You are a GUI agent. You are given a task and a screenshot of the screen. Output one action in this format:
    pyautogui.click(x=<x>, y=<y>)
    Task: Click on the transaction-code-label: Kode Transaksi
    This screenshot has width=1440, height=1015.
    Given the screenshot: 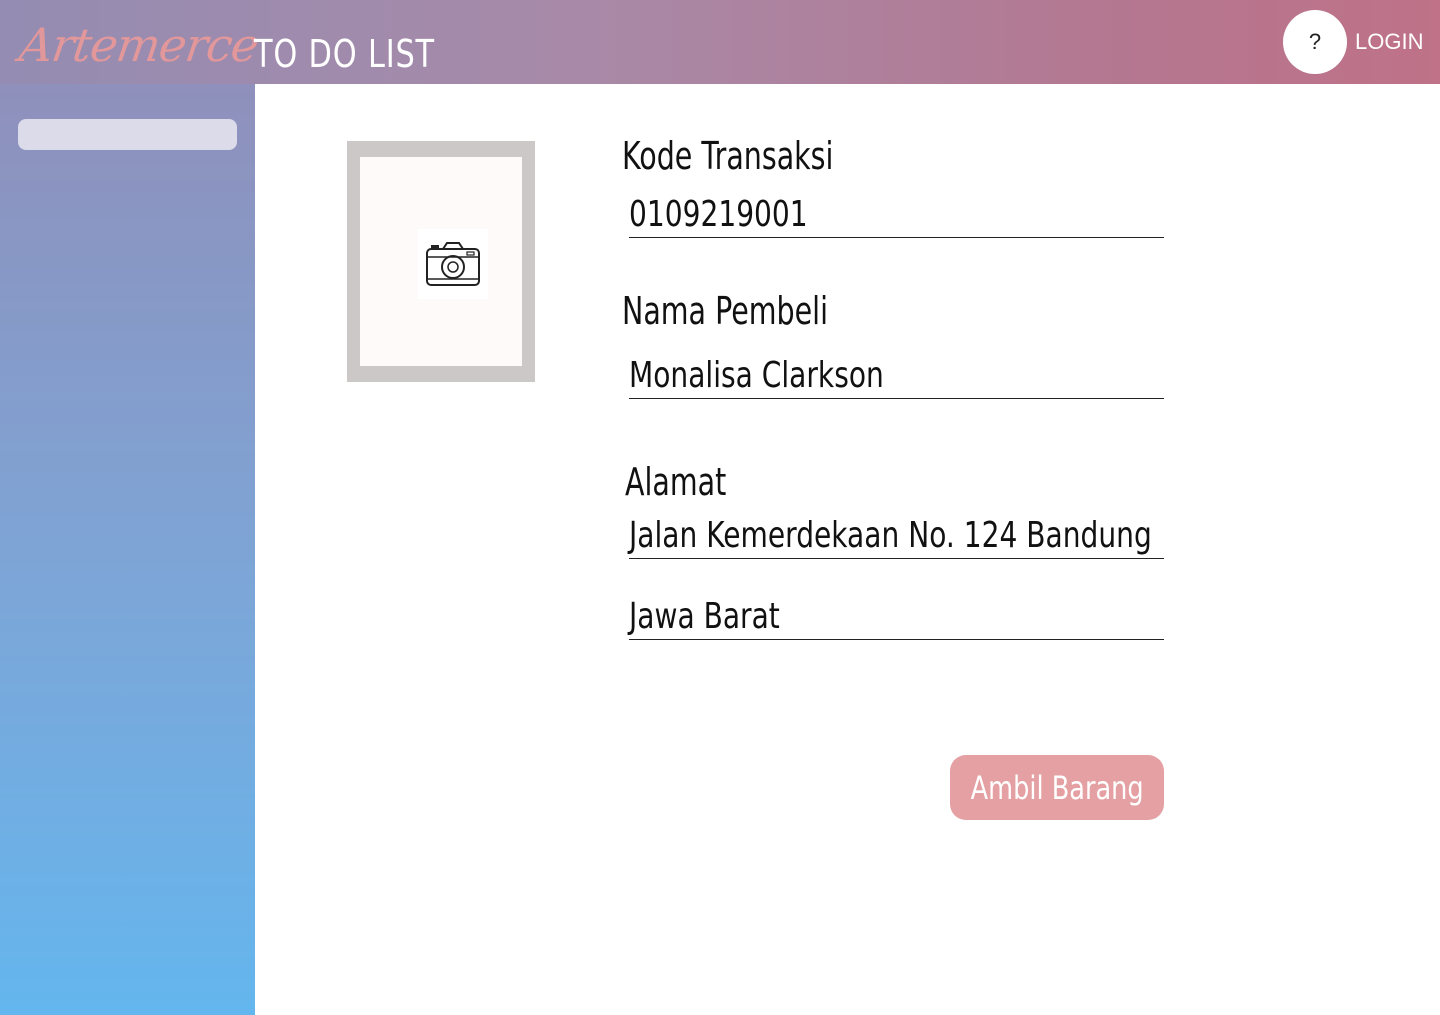 What is the action you would take?
    pyautogui.click(x=728, y=156)
    